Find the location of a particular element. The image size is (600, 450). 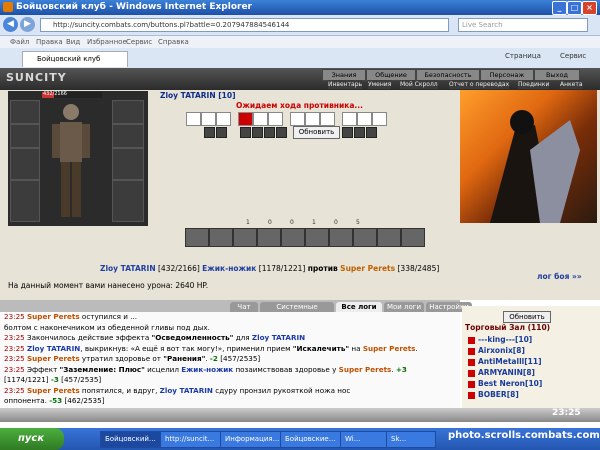

user-name: ---king---[10] is located at coordinates (505, 339).